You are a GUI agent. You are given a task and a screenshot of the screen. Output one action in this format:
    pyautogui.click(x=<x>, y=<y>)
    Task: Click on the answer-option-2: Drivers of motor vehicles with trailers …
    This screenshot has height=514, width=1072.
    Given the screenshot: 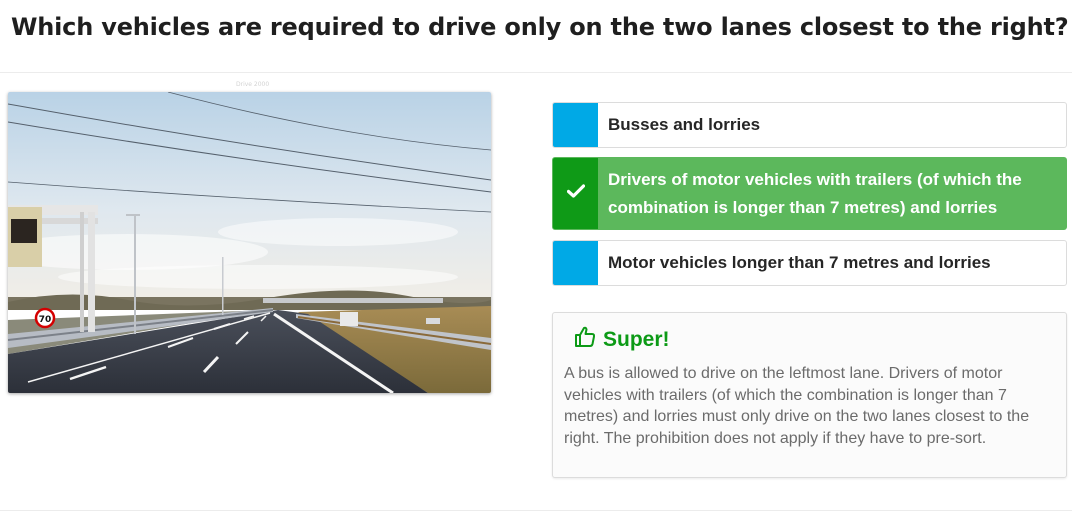 What is the action you would take?
    pyautogui.click(x=809, y=193)
    